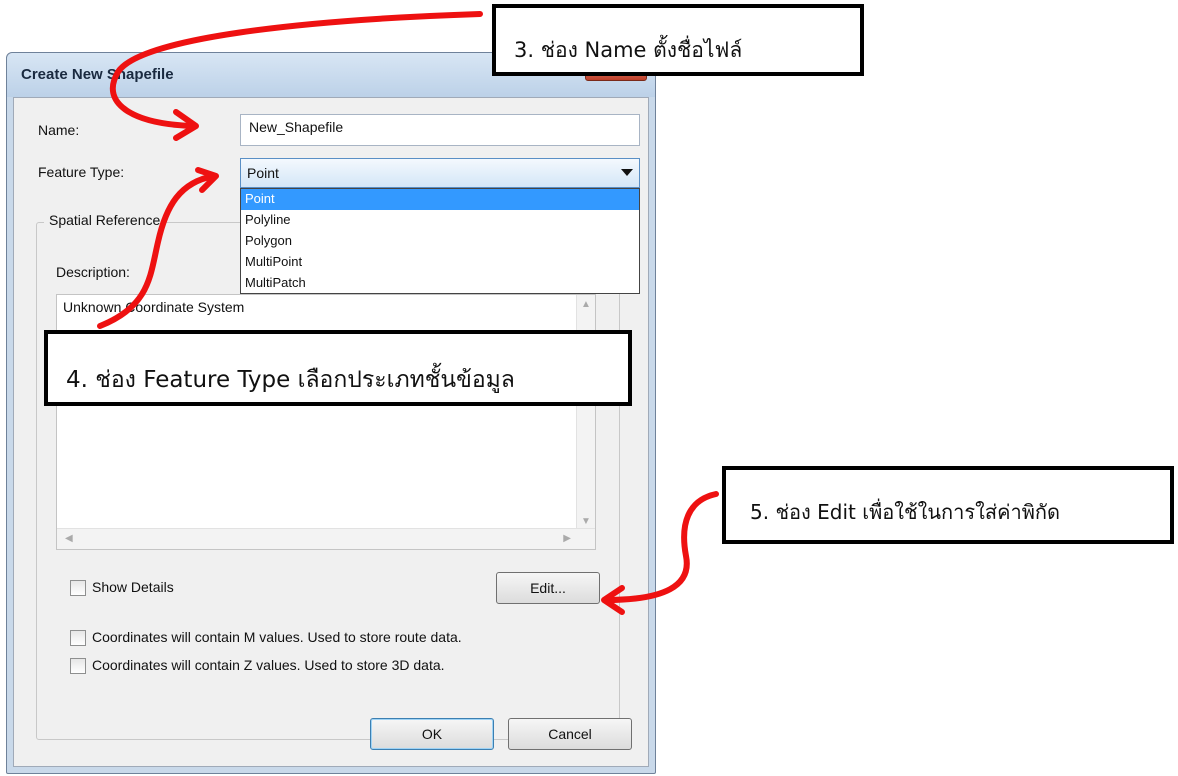 Image resolution: width=1178 pixels, height=776 pixels. Describe the element at coordinates (432, 734) in the screenshot. I see `ok-button: OK` at that location.